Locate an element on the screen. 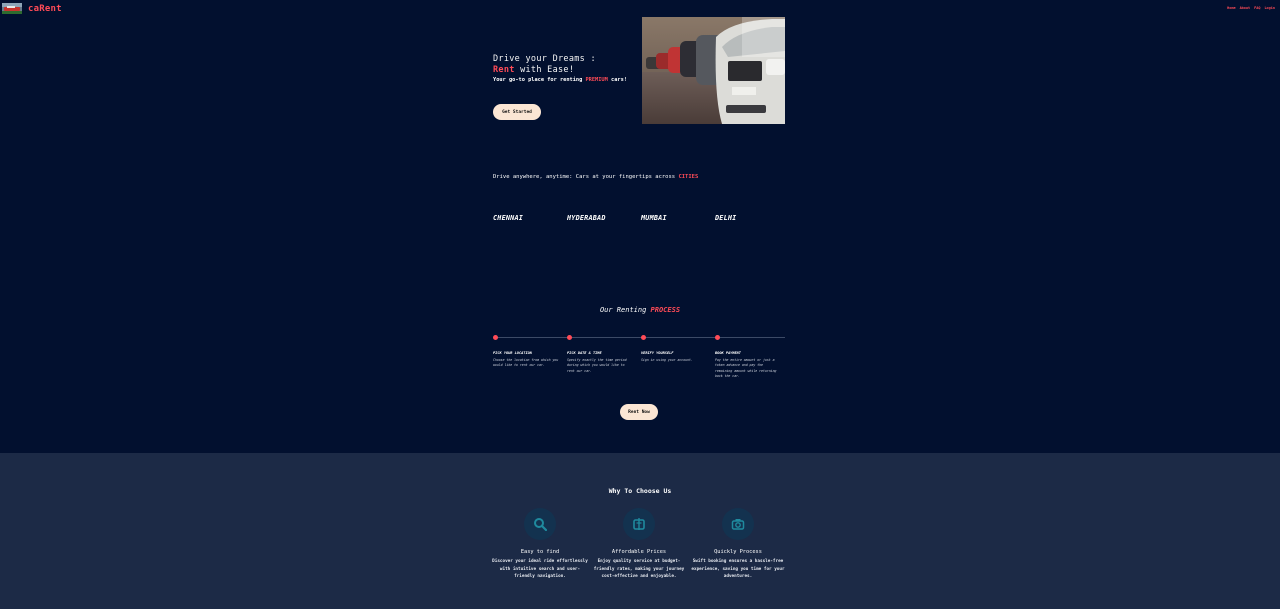 This screenshot has height=609, width=1280. city-mumbai: MUMBAI is located at coordinates (654, 218).